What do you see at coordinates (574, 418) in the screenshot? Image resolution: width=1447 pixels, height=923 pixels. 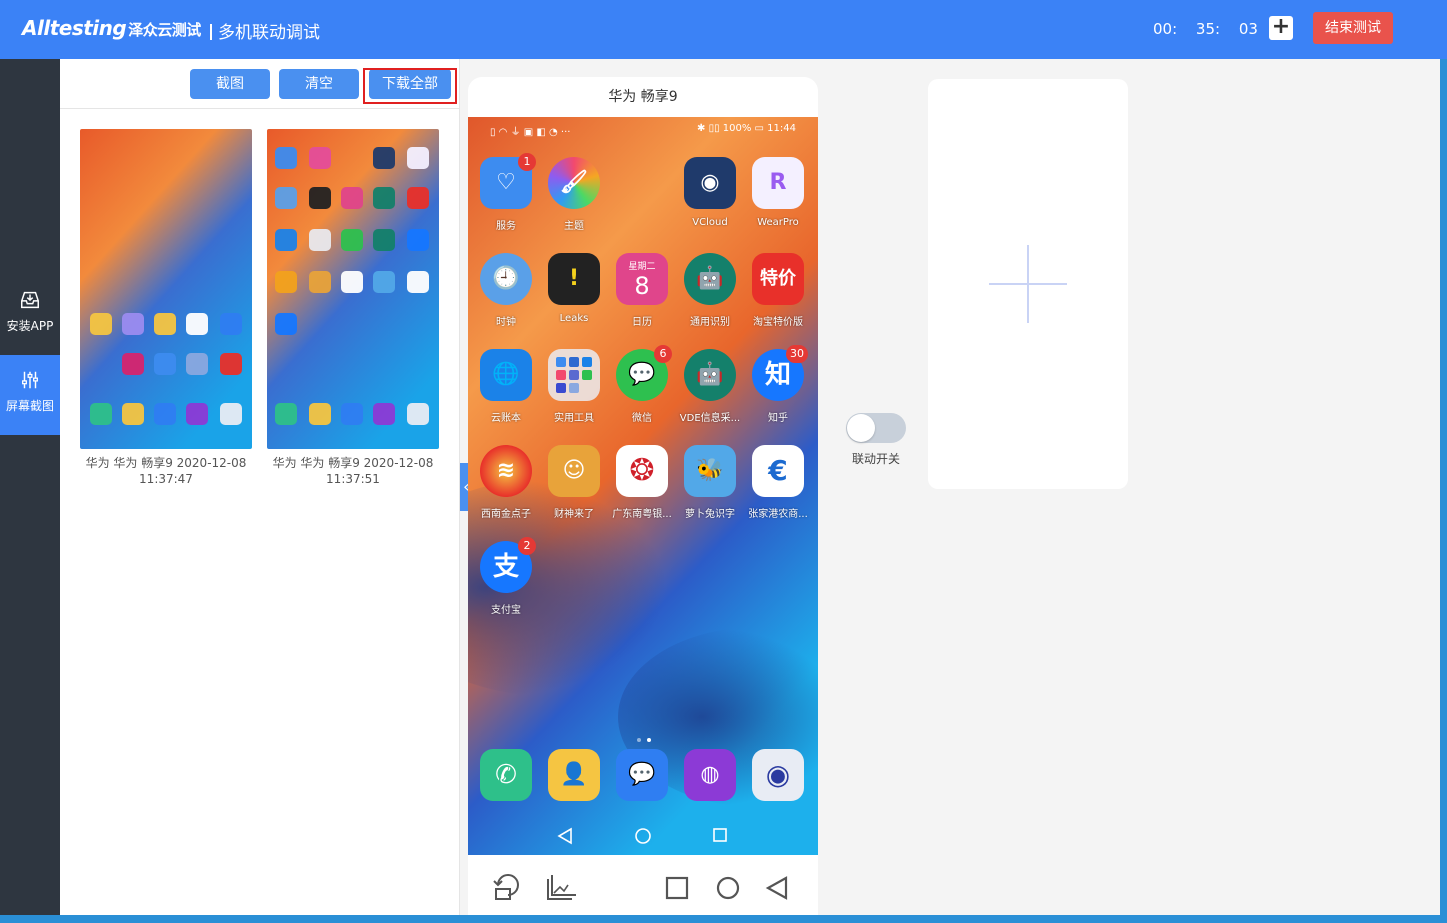 I see `app-label: 实用工具` at bounding box center [574, 418].